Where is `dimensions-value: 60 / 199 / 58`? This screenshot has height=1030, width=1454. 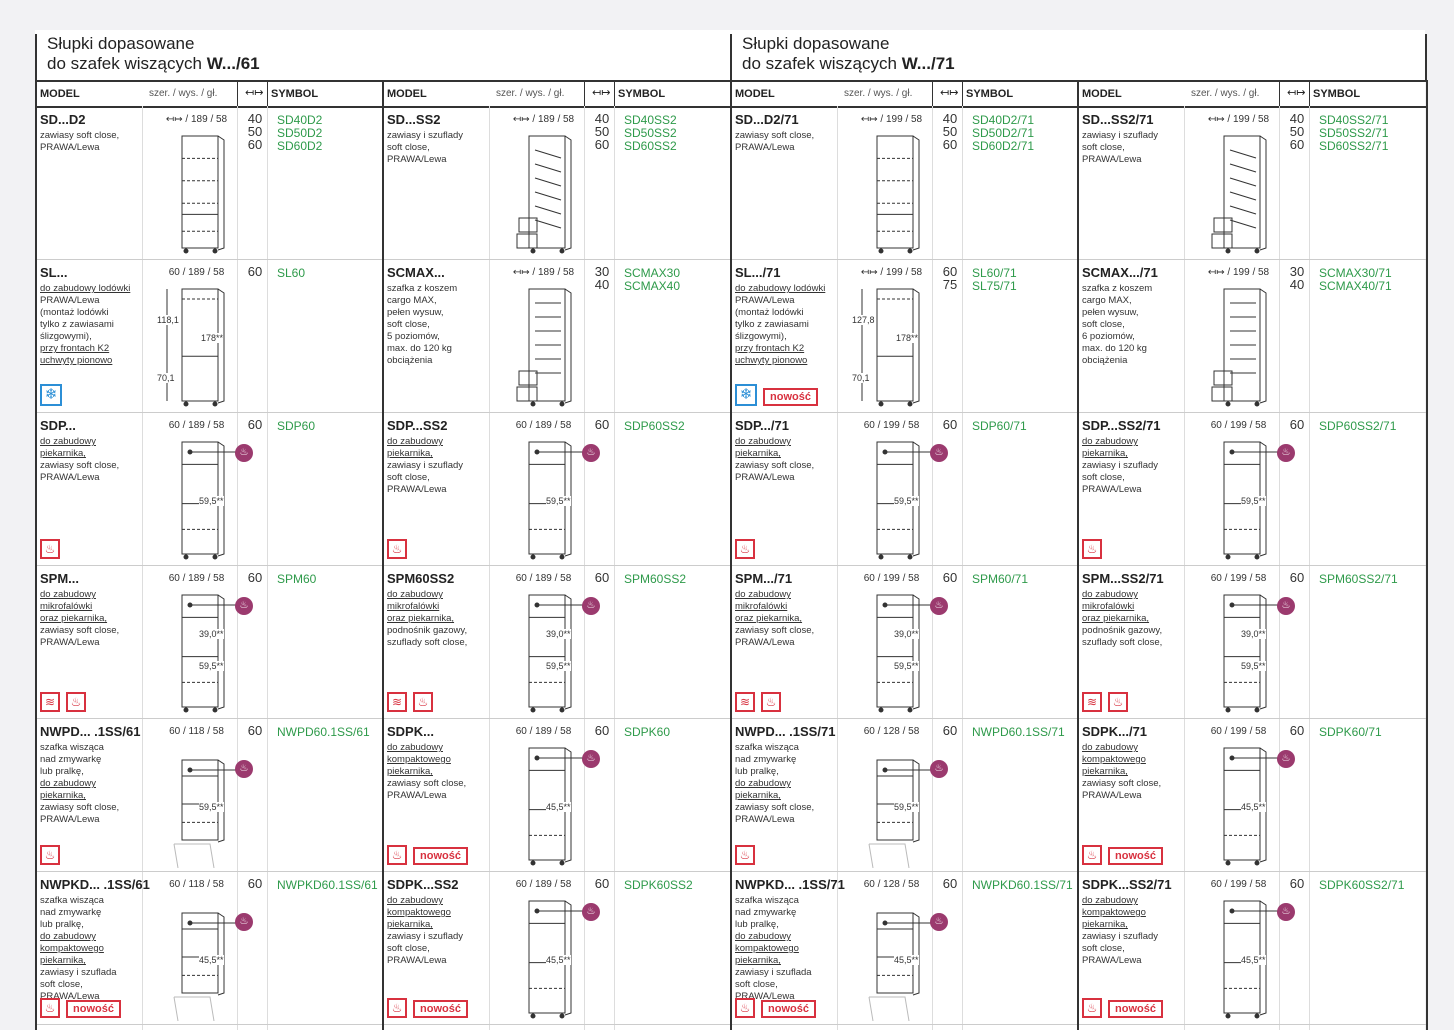
dimensions-value: 60 / 199 / 58 is located at coordinates (1238, 731).